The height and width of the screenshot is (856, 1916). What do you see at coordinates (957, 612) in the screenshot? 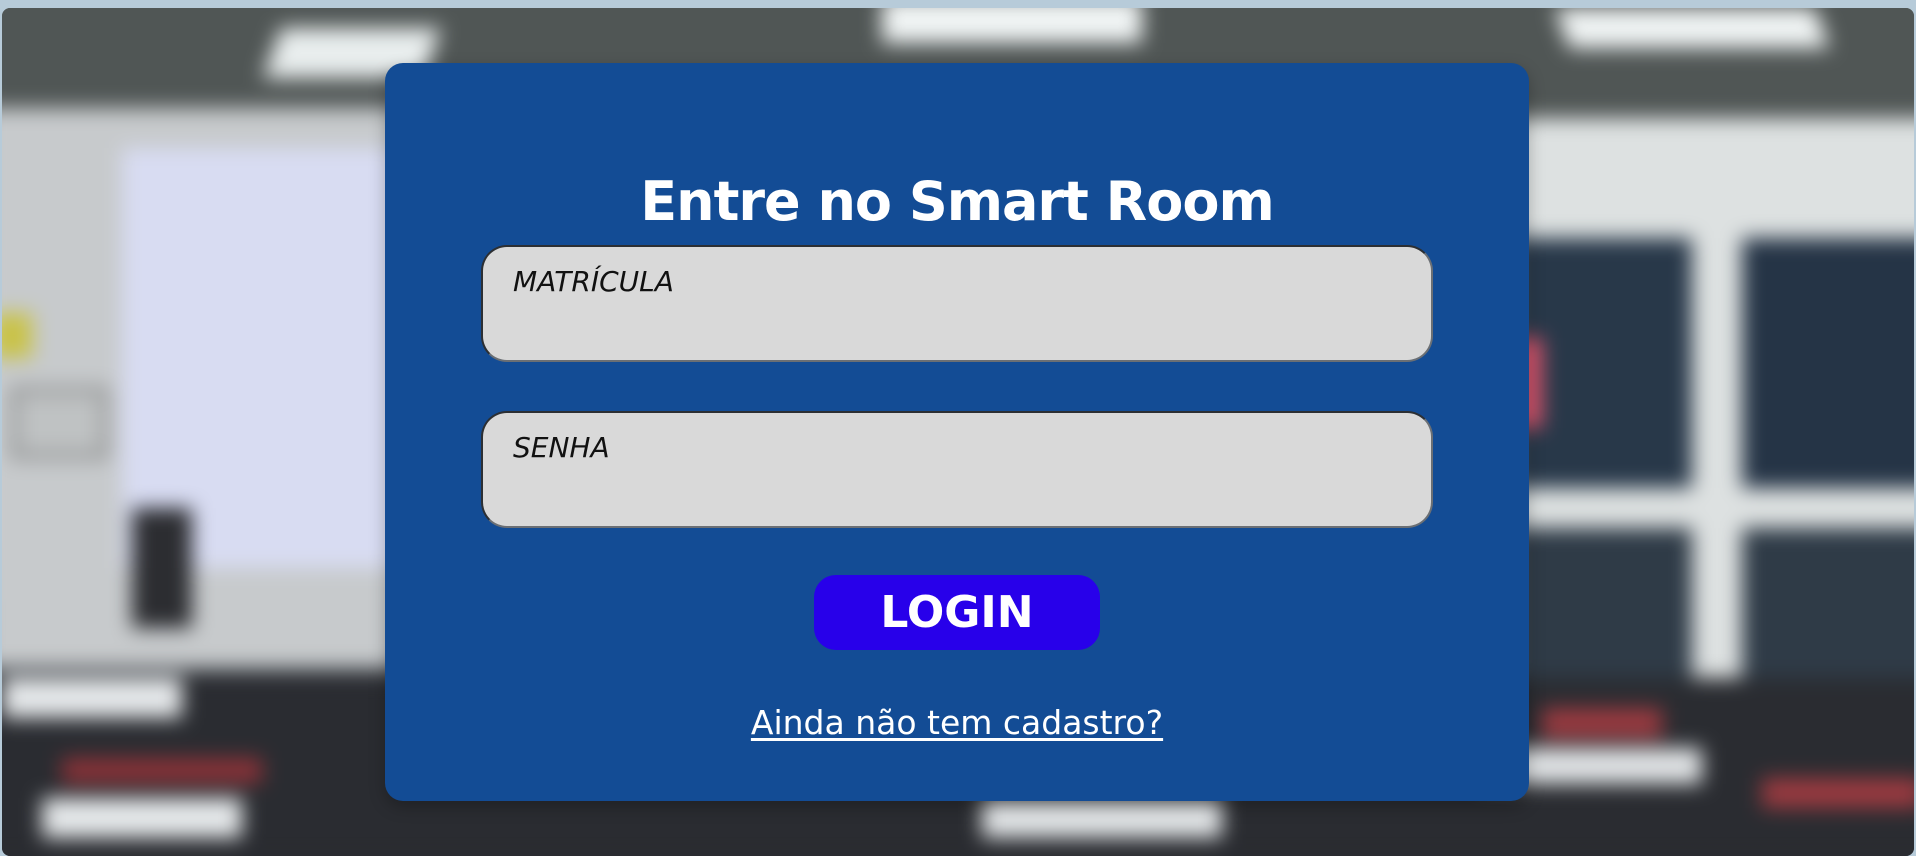
I see `login-button: LOGIN` at bounding box center [957, 612].